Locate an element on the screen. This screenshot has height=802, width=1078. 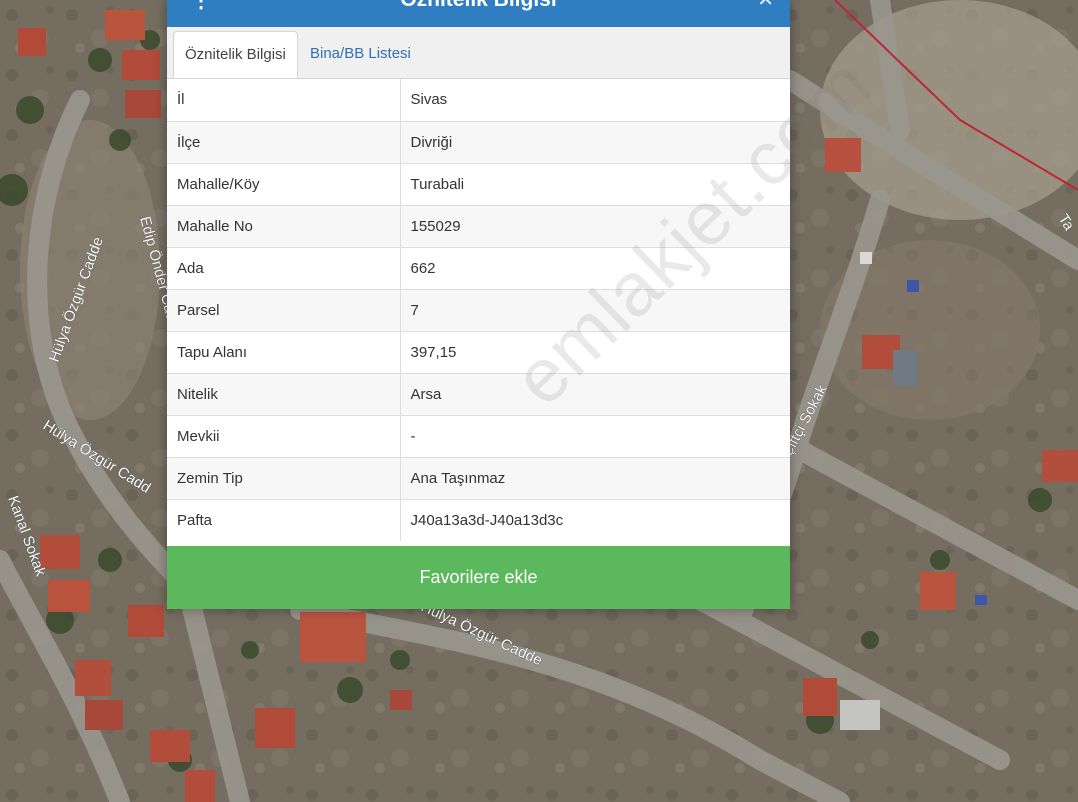
attribute-key: Parsel is located at coordinates (284, 309).